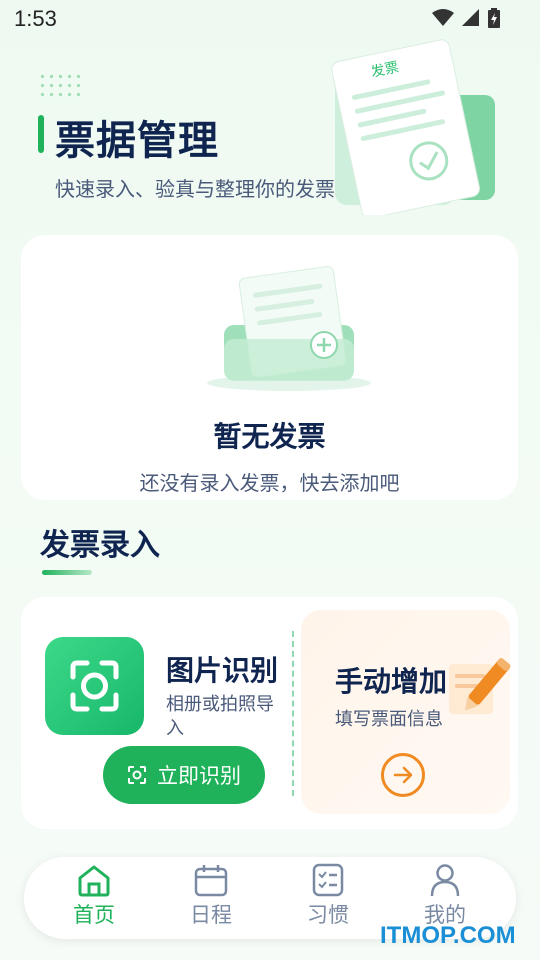 The width and height of the screenshot is (540, 960). What do you see at coordinates (94, 915) in the screenshot?
I see `nav-label-home: 首页` at bounding box center [94, 915].